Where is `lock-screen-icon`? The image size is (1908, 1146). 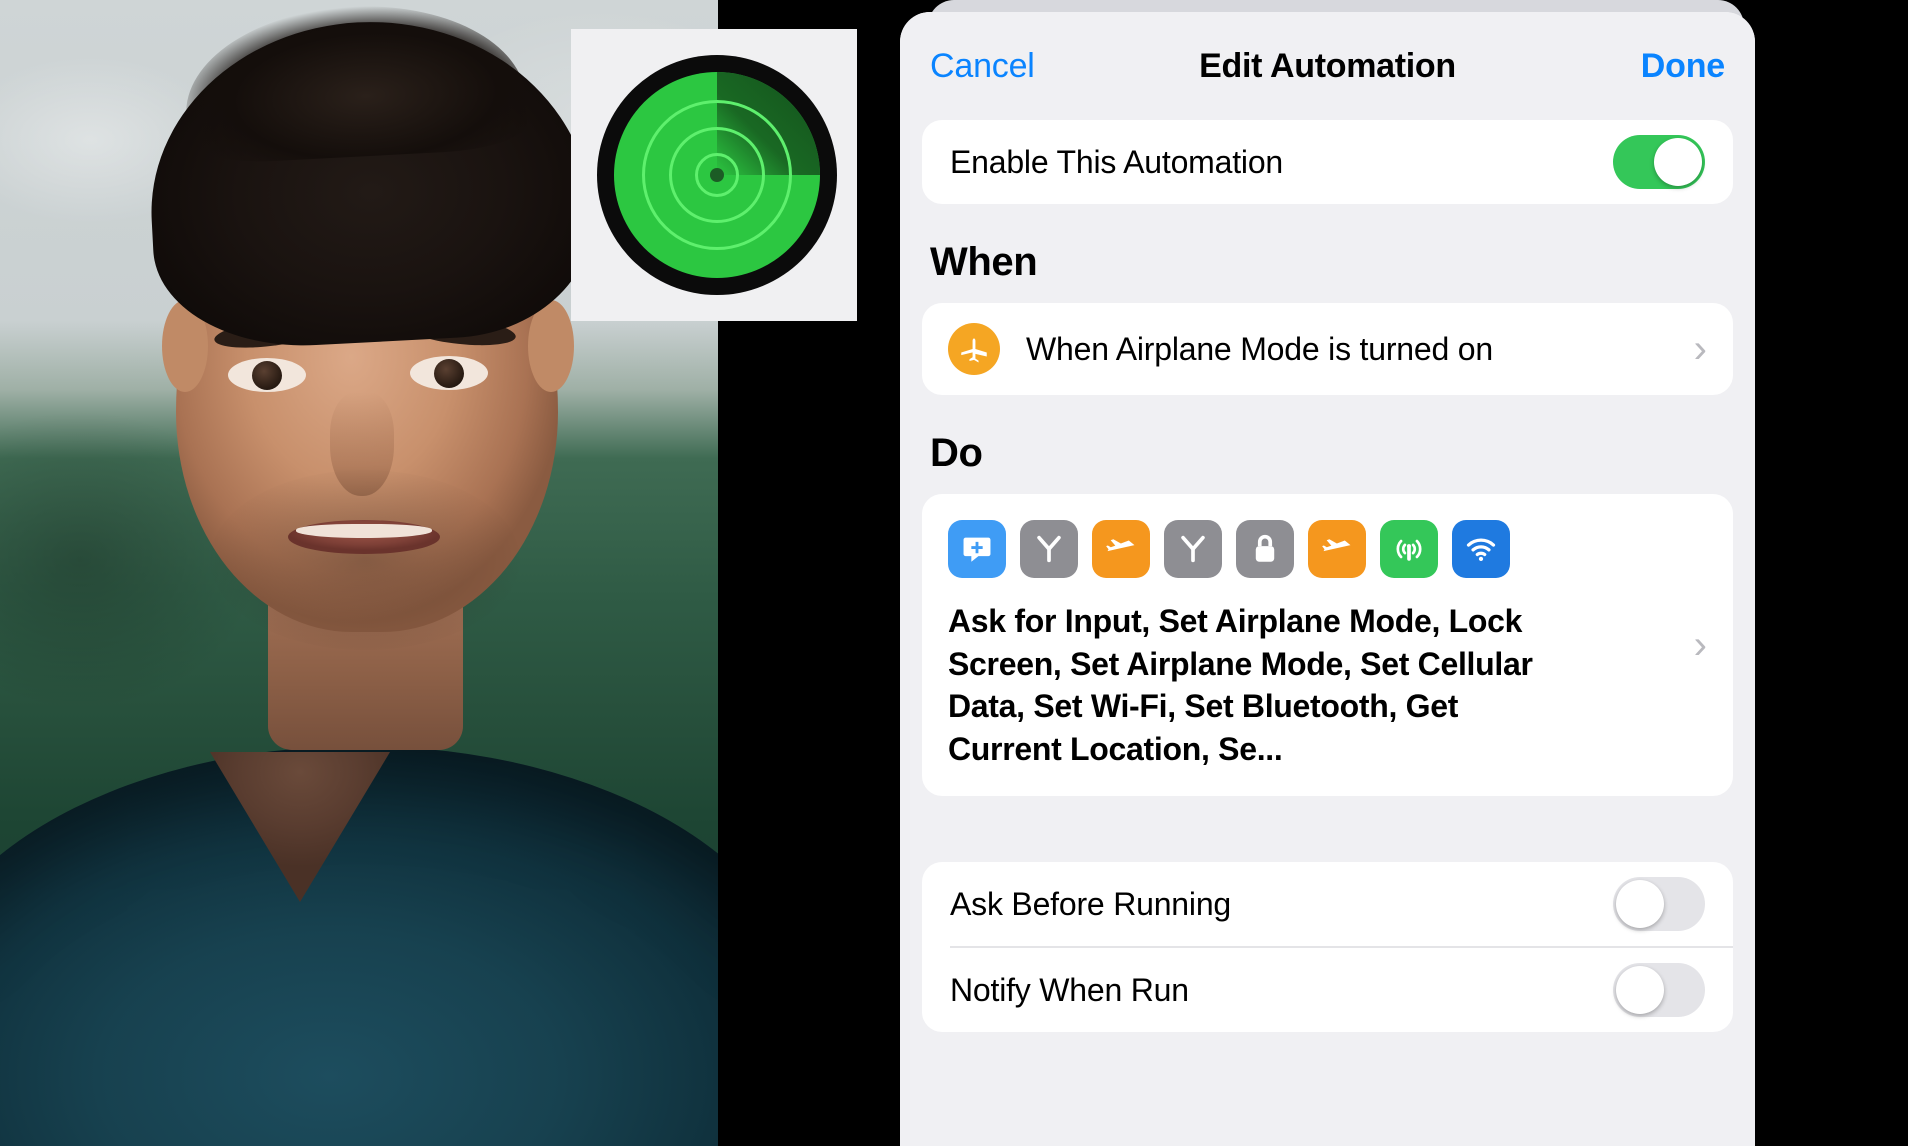
lock-screen-icon is located at coordinates (1265, 549).